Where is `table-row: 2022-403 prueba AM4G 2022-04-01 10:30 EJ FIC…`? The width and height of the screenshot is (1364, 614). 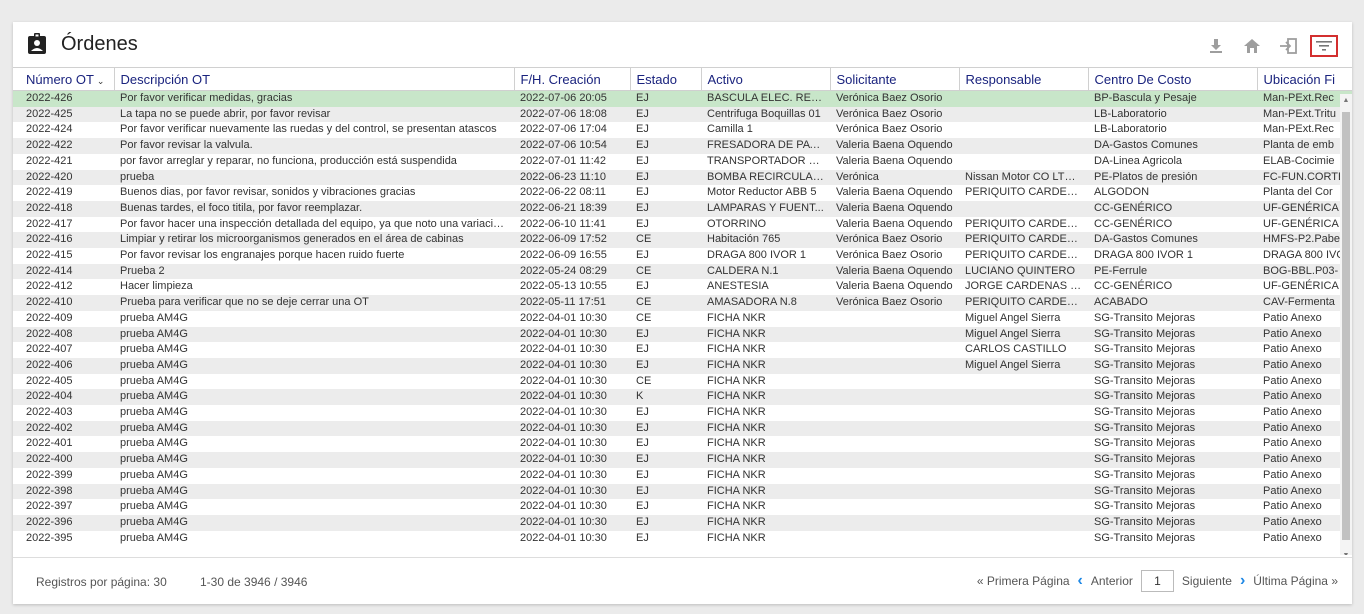 table-row: 2022-403 prueba AM4G 2022-04-01 10:30 EJ FIC… is located at coordinates (682, 413).